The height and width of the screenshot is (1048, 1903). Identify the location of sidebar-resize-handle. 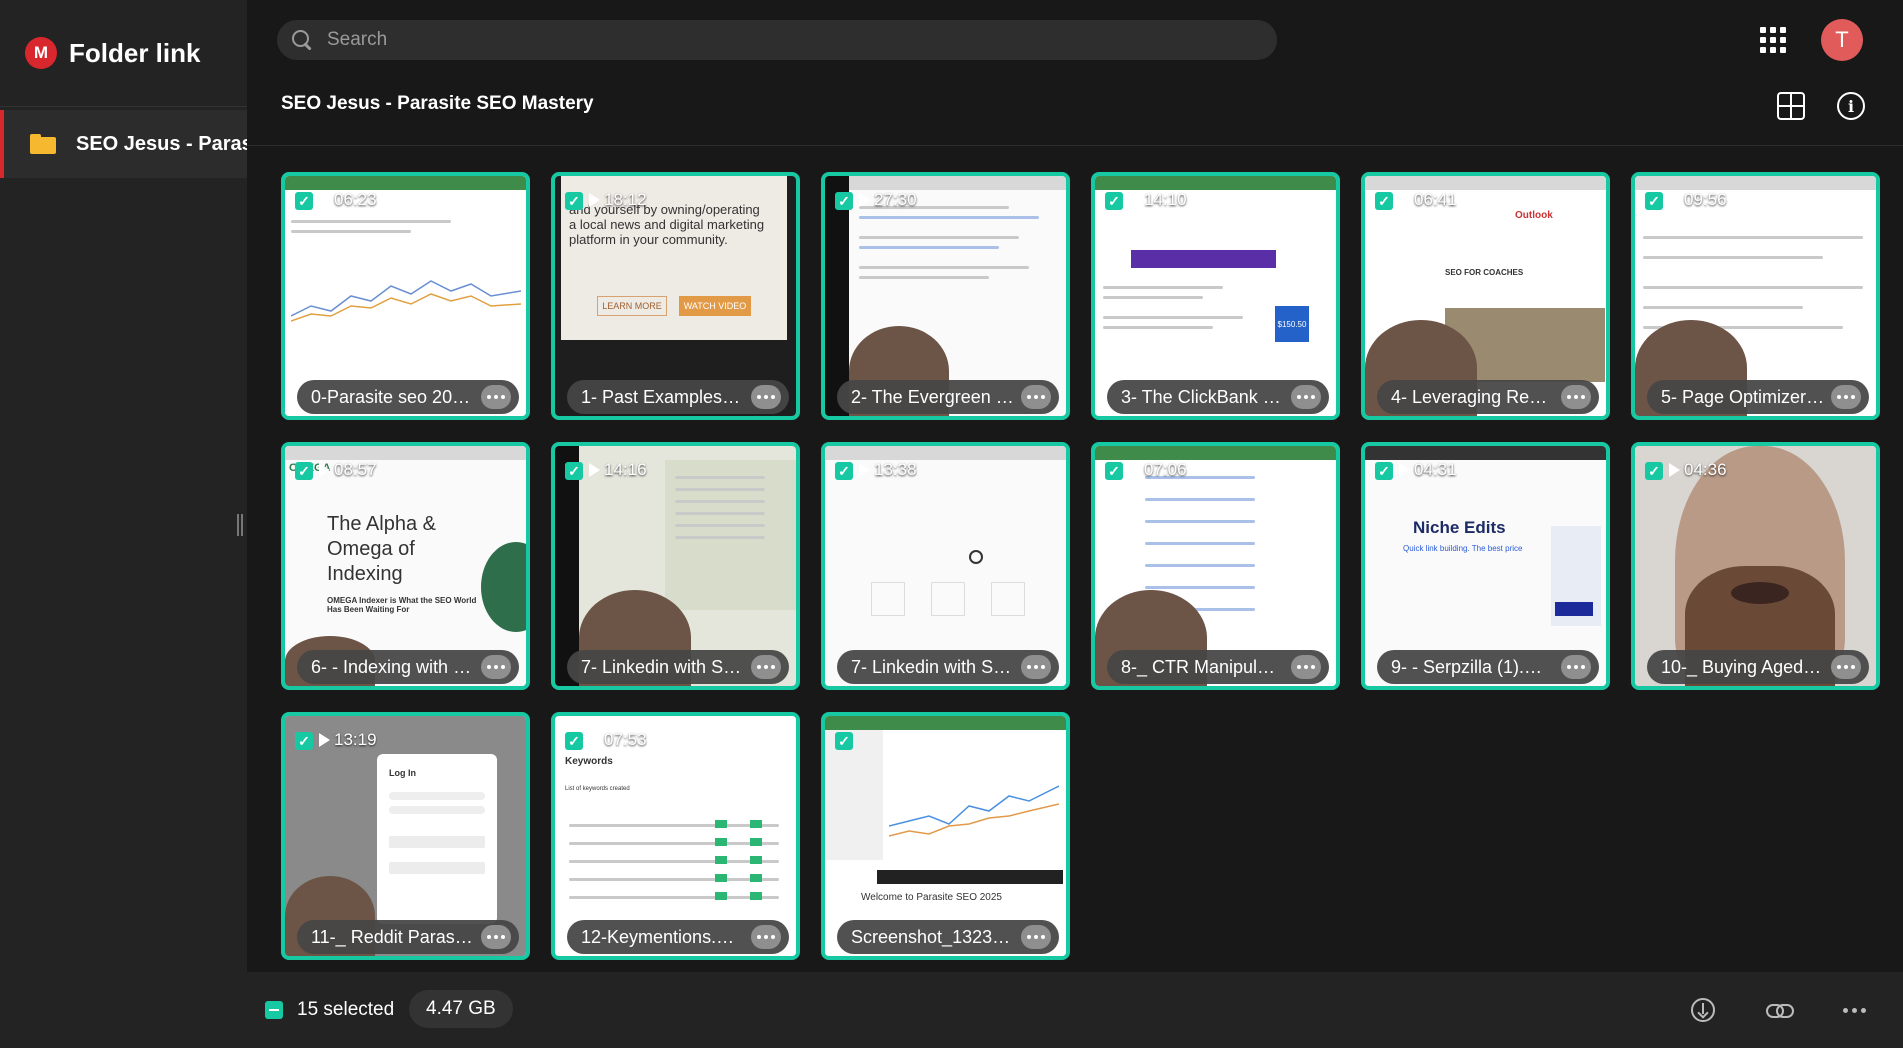
(240, 525).